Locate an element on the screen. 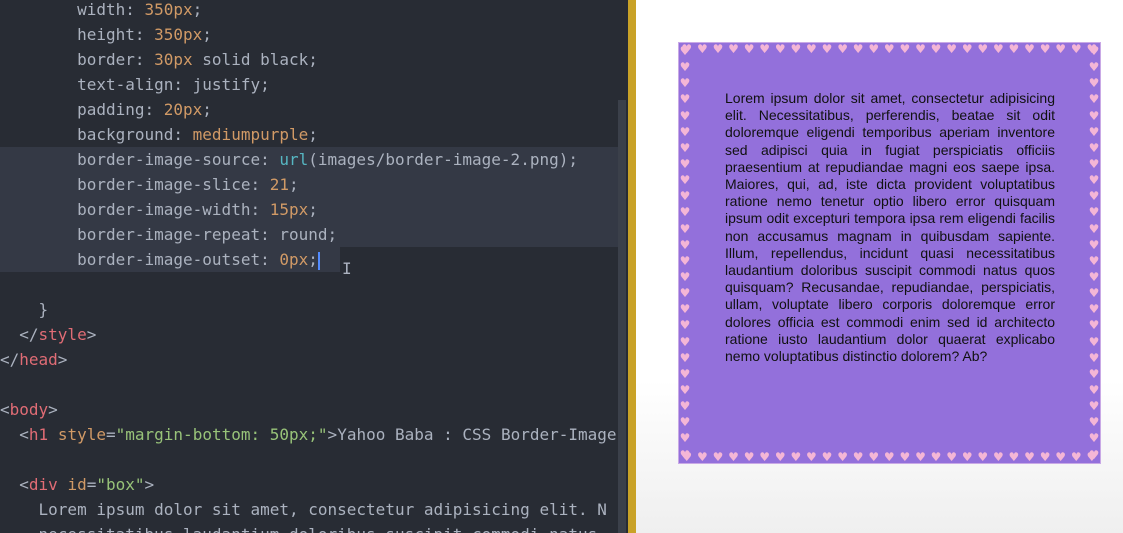 This screenshot has width=1123, height=533. h1-tag: h1 is located at coordinates (38, 434).